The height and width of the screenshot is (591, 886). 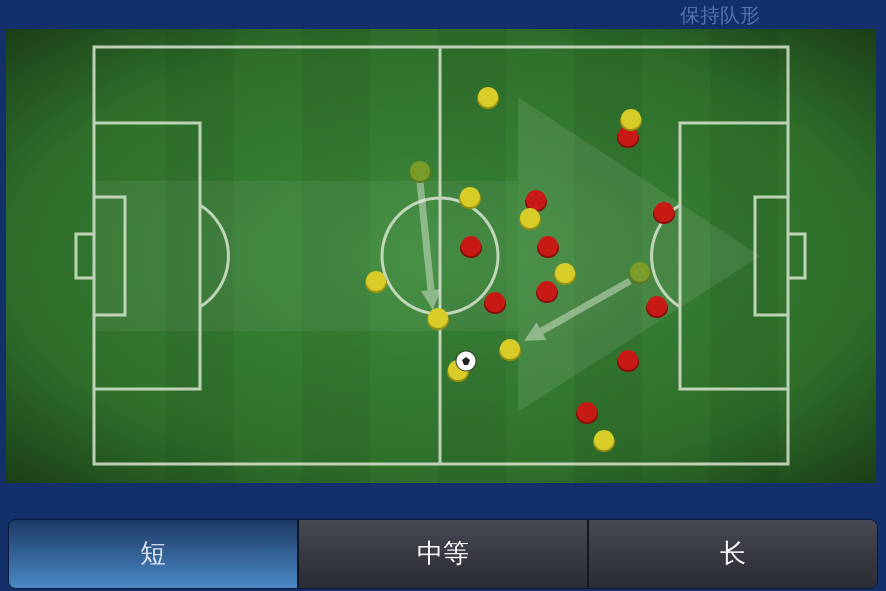 What do you see at coordinates (153, 554) in the screenshot?
I see `tab: 短` at bounding box center [153, 554].